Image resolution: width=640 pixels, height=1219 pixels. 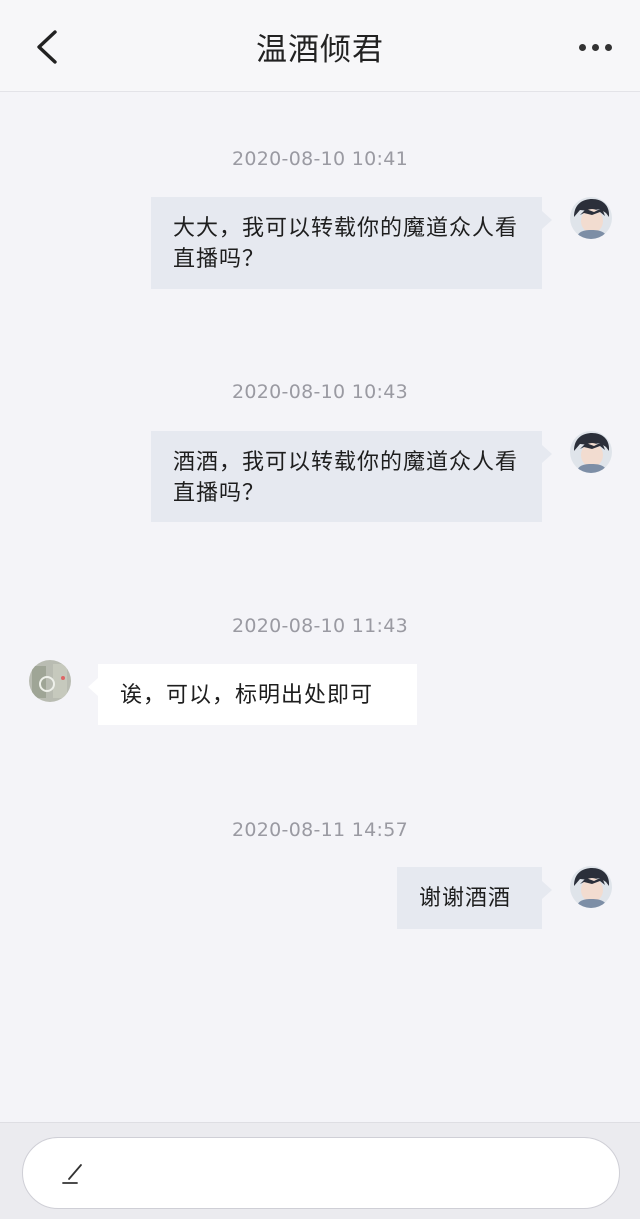 I want to click on pen-icon, so click(x=72, y=1174).